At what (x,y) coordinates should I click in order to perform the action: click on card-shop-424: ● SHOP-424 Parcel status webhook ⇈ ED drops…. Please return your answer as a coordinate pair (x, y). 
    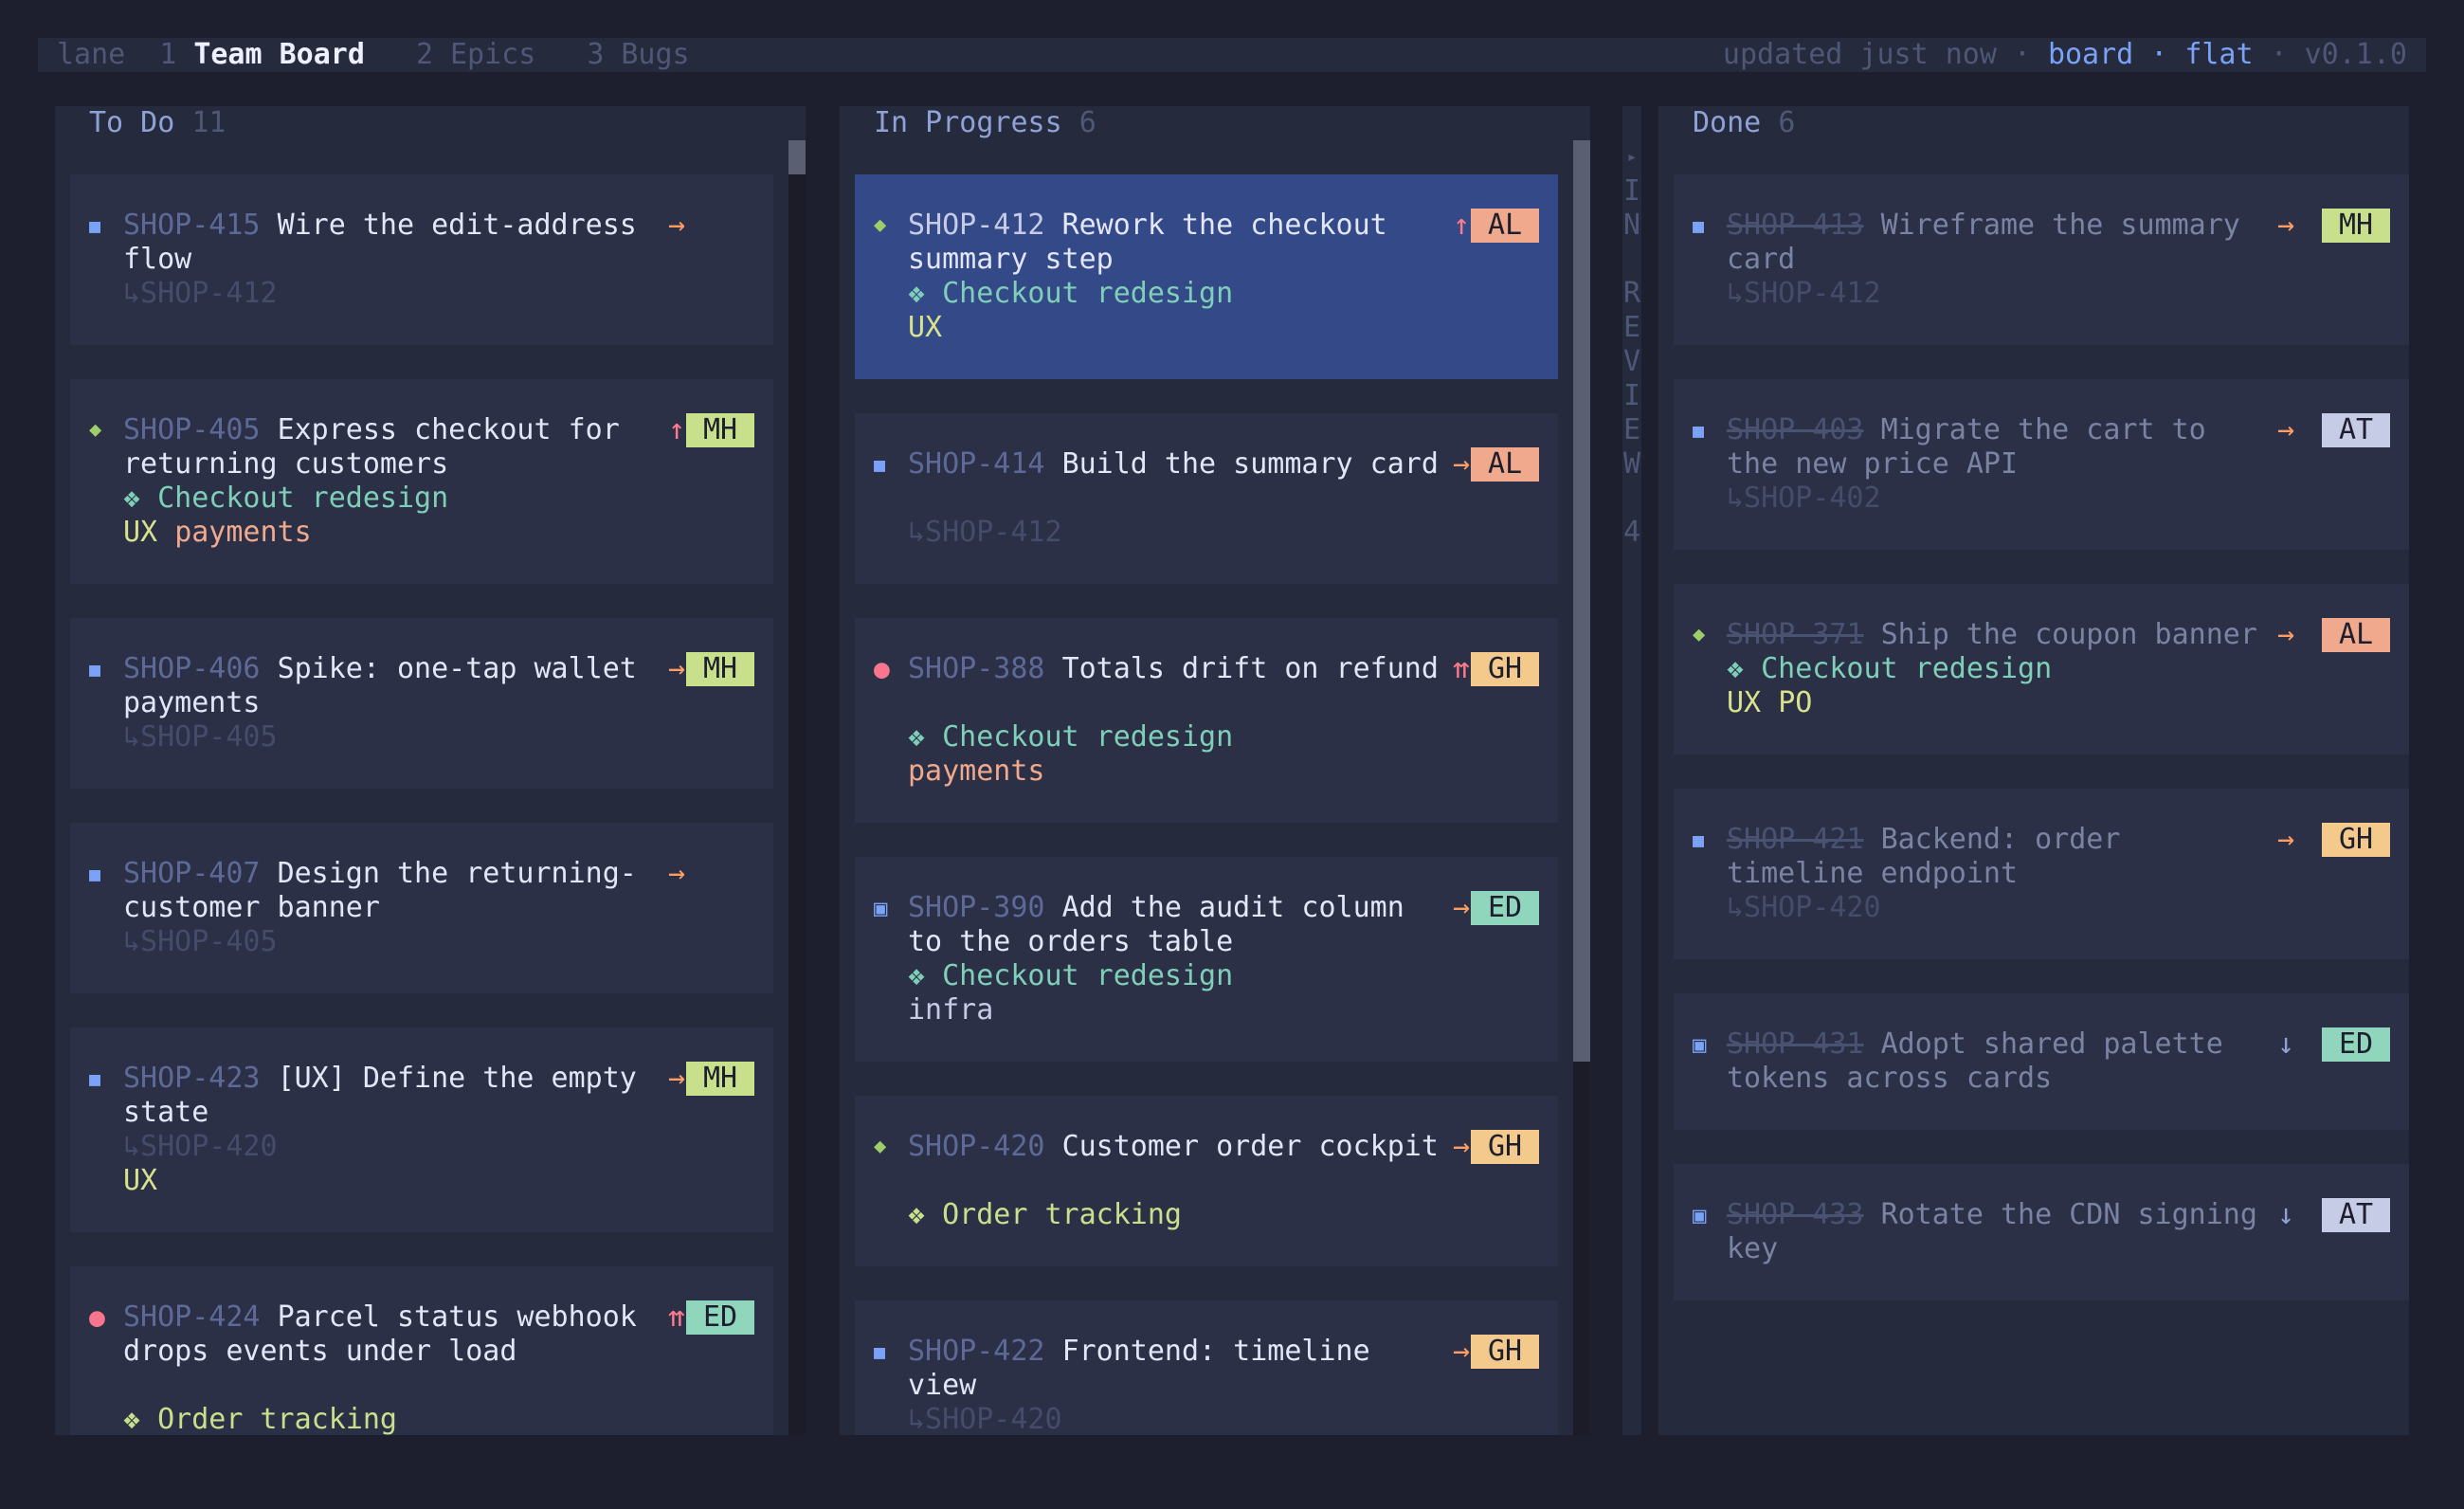
    Looking at the image, I should click on (422, 1350).